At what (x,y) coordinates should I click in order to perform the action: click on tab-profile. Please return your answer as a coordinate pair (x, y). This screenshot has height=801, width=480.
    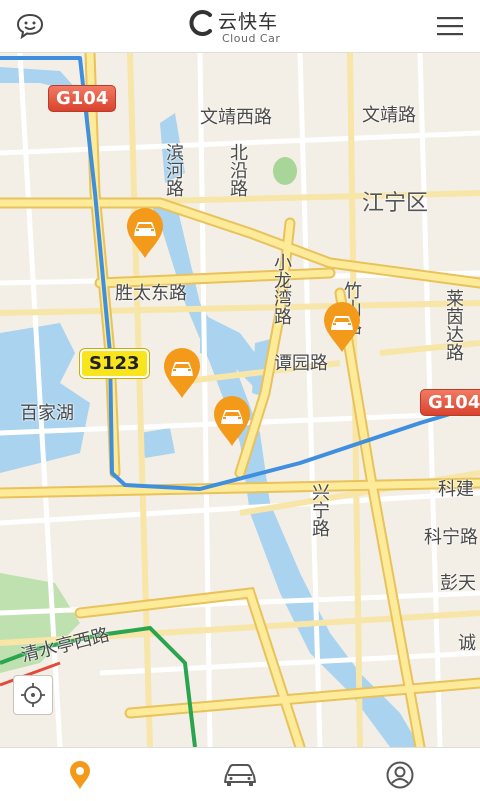
    Looking at the image, I should click on (400, 774).